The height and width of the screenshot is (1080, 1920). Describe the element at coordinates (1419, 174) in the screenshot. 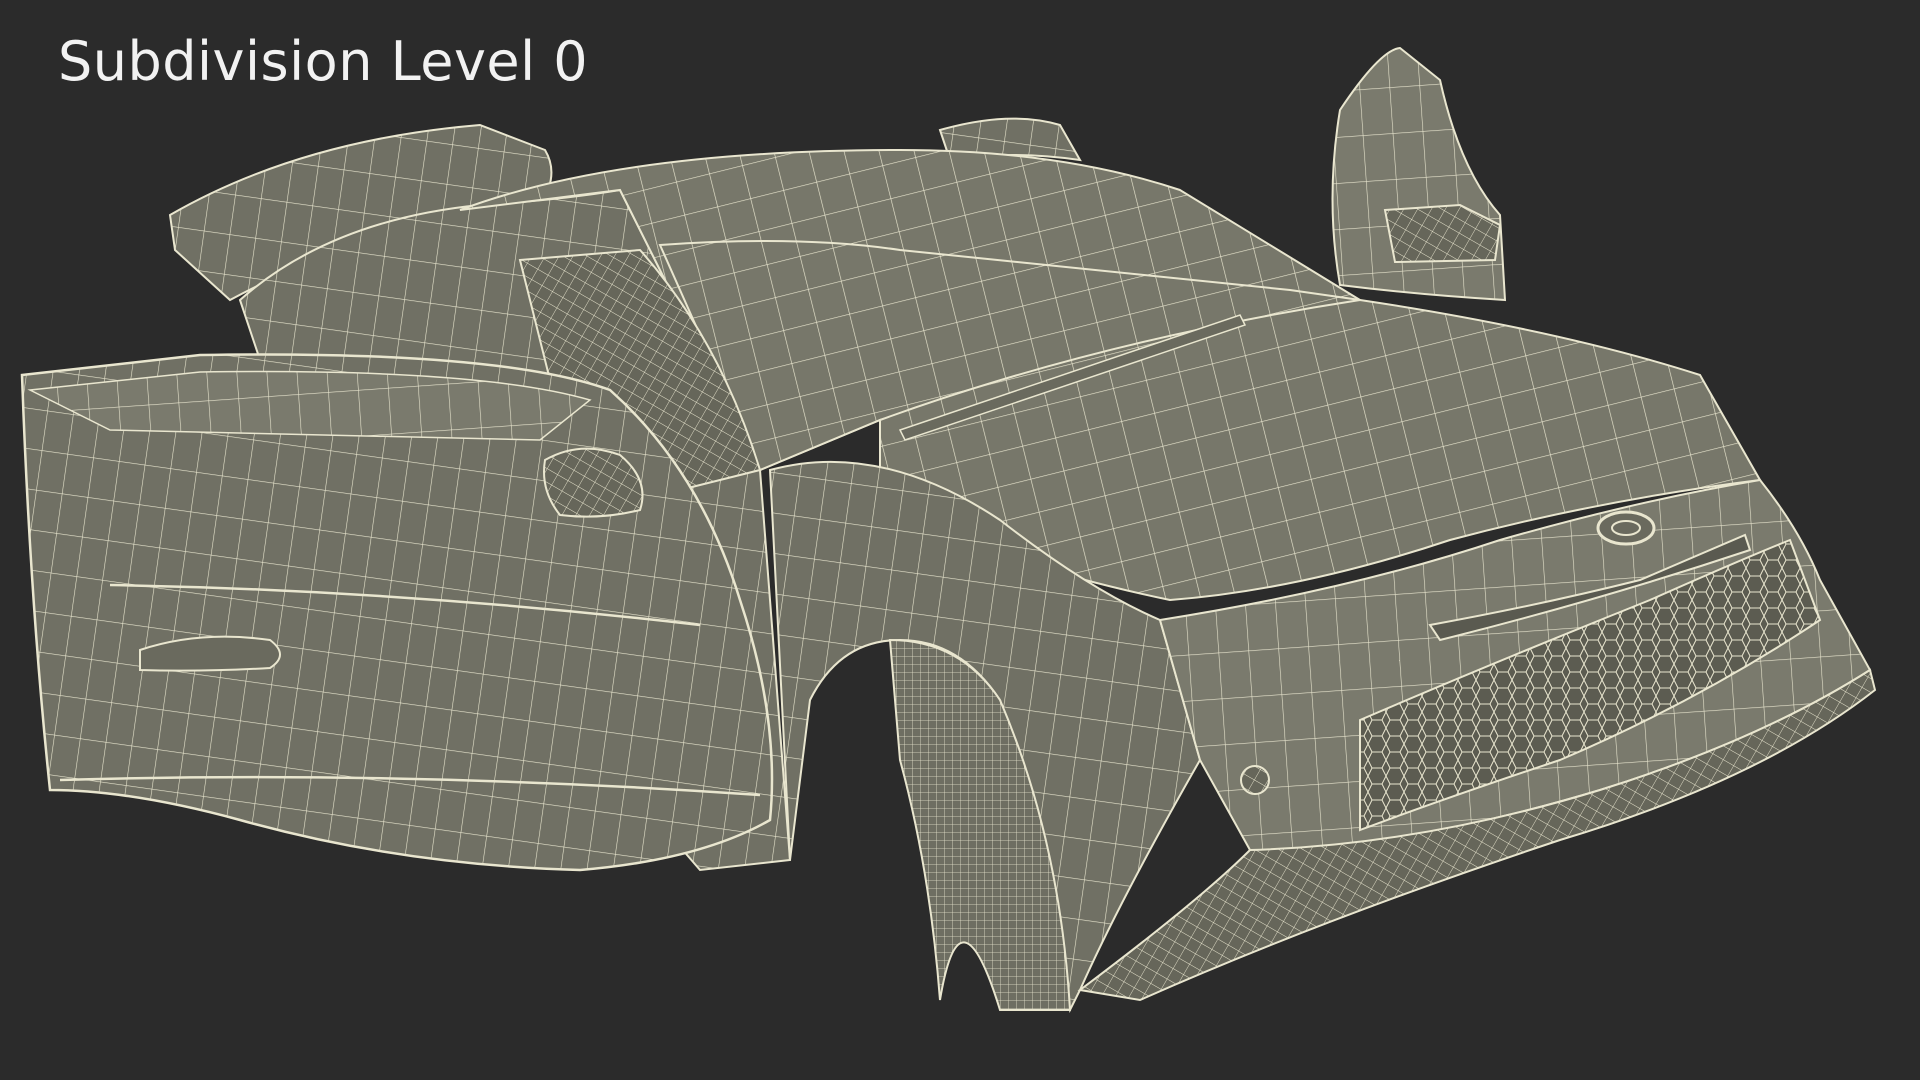

I see `open-hatch-panel` at that location.